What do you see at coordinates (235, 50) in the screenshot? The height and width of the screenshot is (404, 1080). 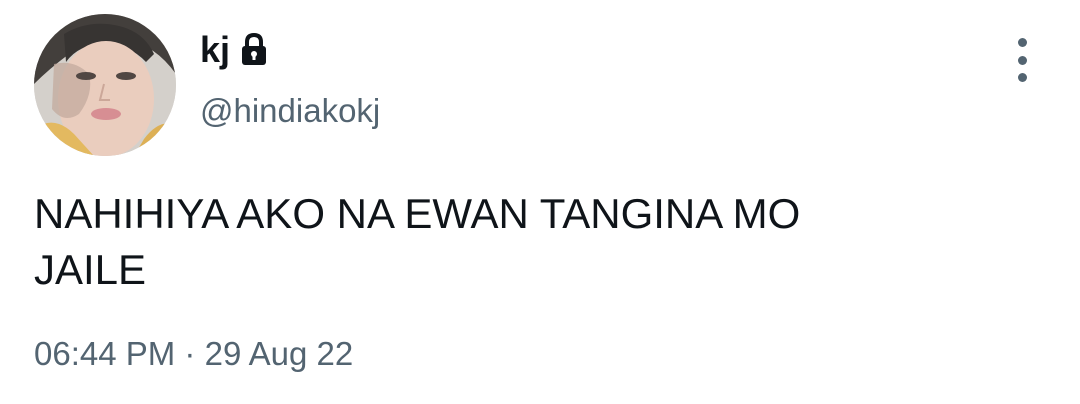 I see `author-name-row: kj` at bounding box center [235, 50].